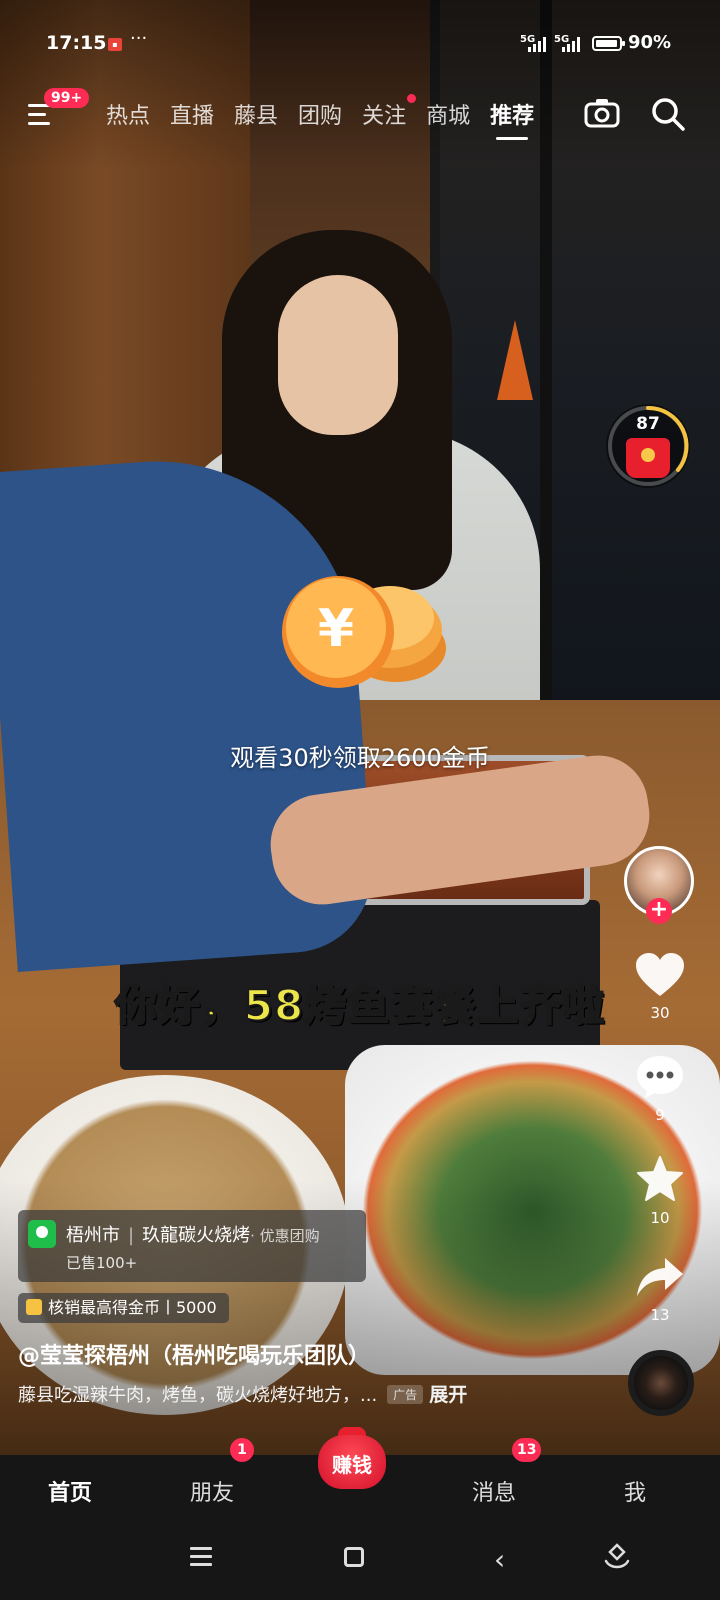  Describe the element at coordinates (384, 116) in the screenshot. I see `tab-following-label: 关注` at that location.